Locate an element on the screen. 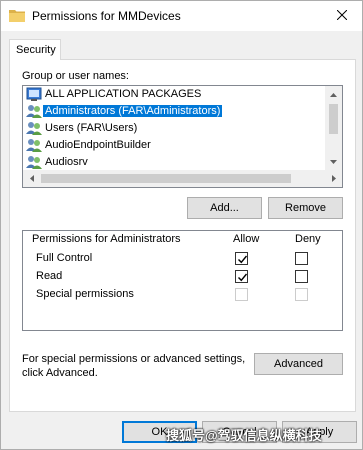 This screenshot has width=363, height=450. scroll-down-icon is located at coordinates (333, 161).